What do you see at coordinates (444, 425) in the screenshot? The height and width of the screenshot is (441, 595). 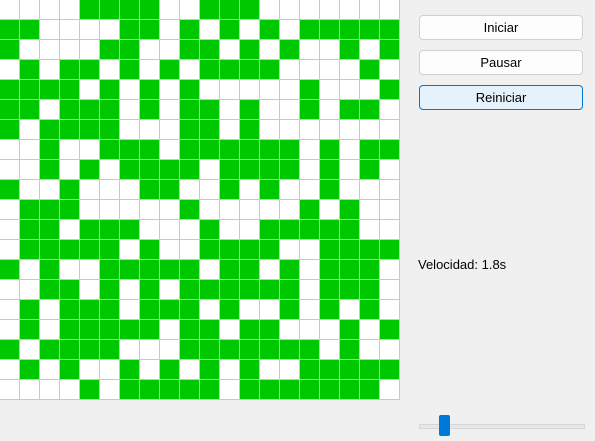 I see `slider-thumb` at bounding box center [444, 425].